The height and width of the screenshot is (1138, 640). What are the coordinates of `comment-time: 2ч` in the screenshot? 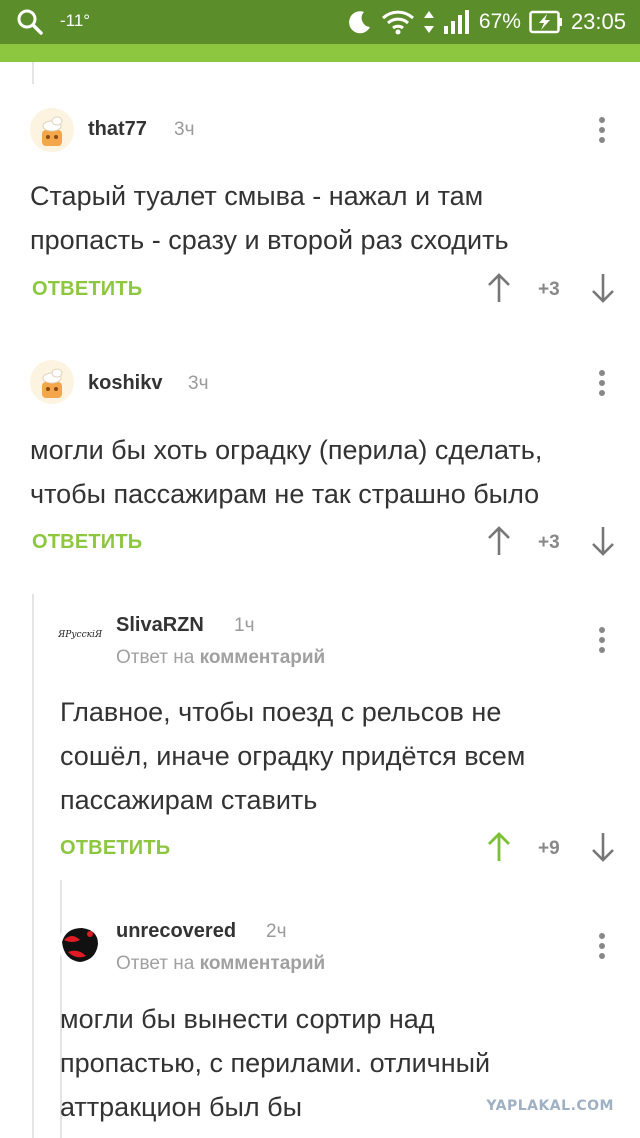 It's located at (276, 931).